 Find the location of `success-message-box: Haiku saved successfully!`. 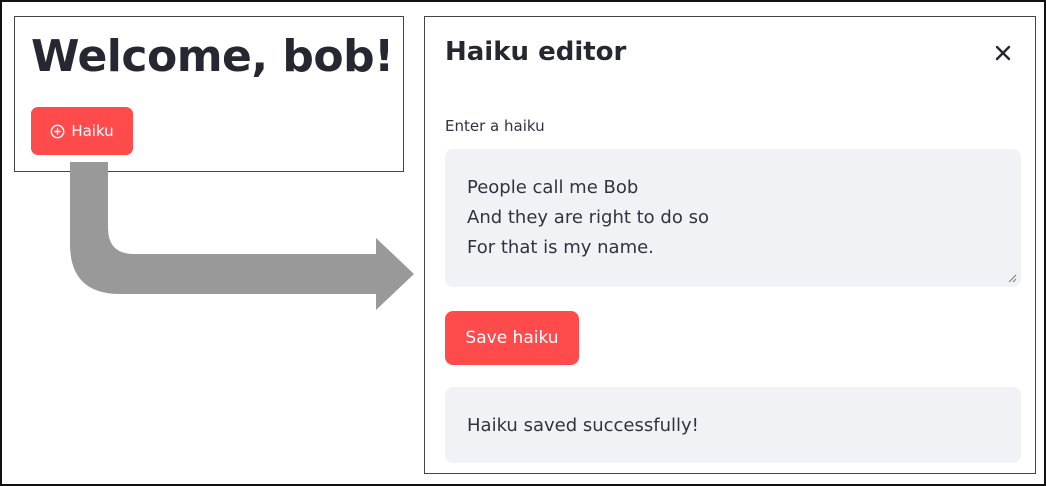

success-message-box: Haiku saved successfully! is located at coordinates (733, 425).